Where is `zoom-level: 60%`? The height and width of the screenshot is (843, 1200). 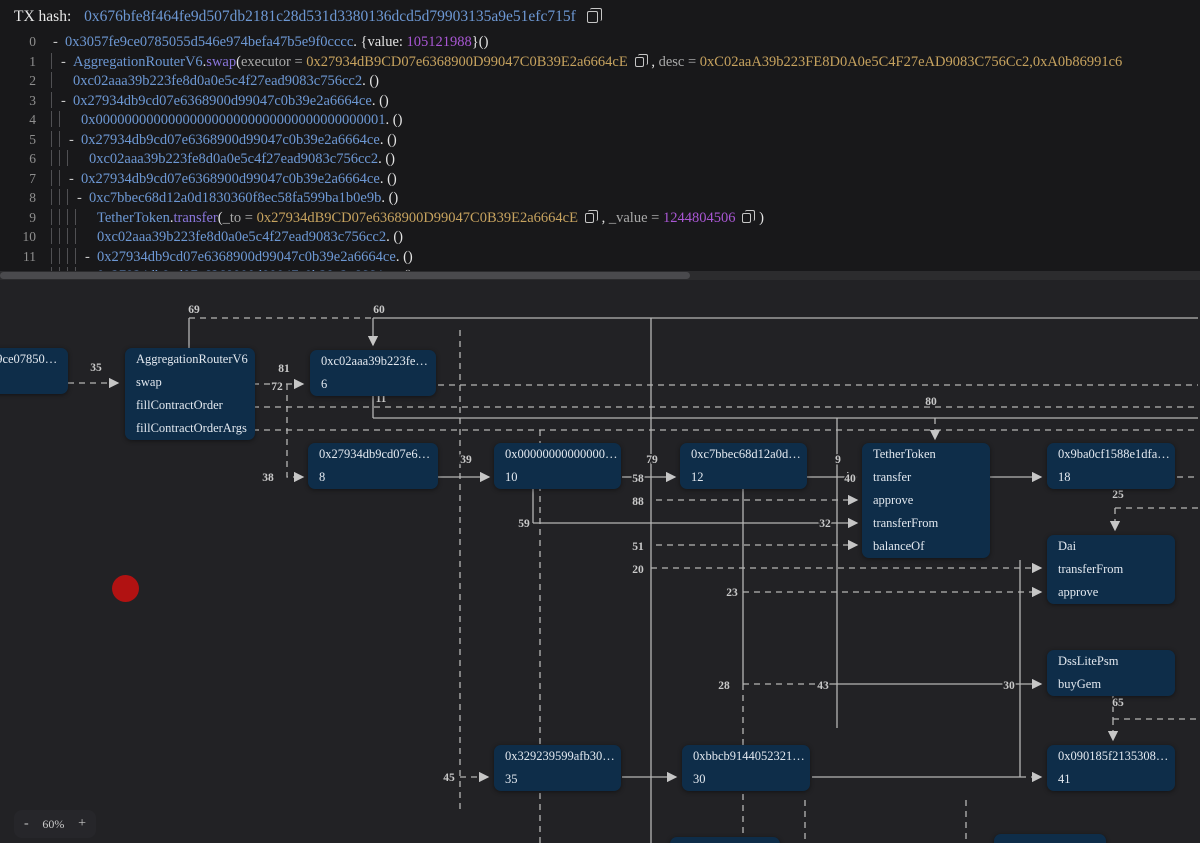 zoom-level: 60% is located at coordinates (53, 823).